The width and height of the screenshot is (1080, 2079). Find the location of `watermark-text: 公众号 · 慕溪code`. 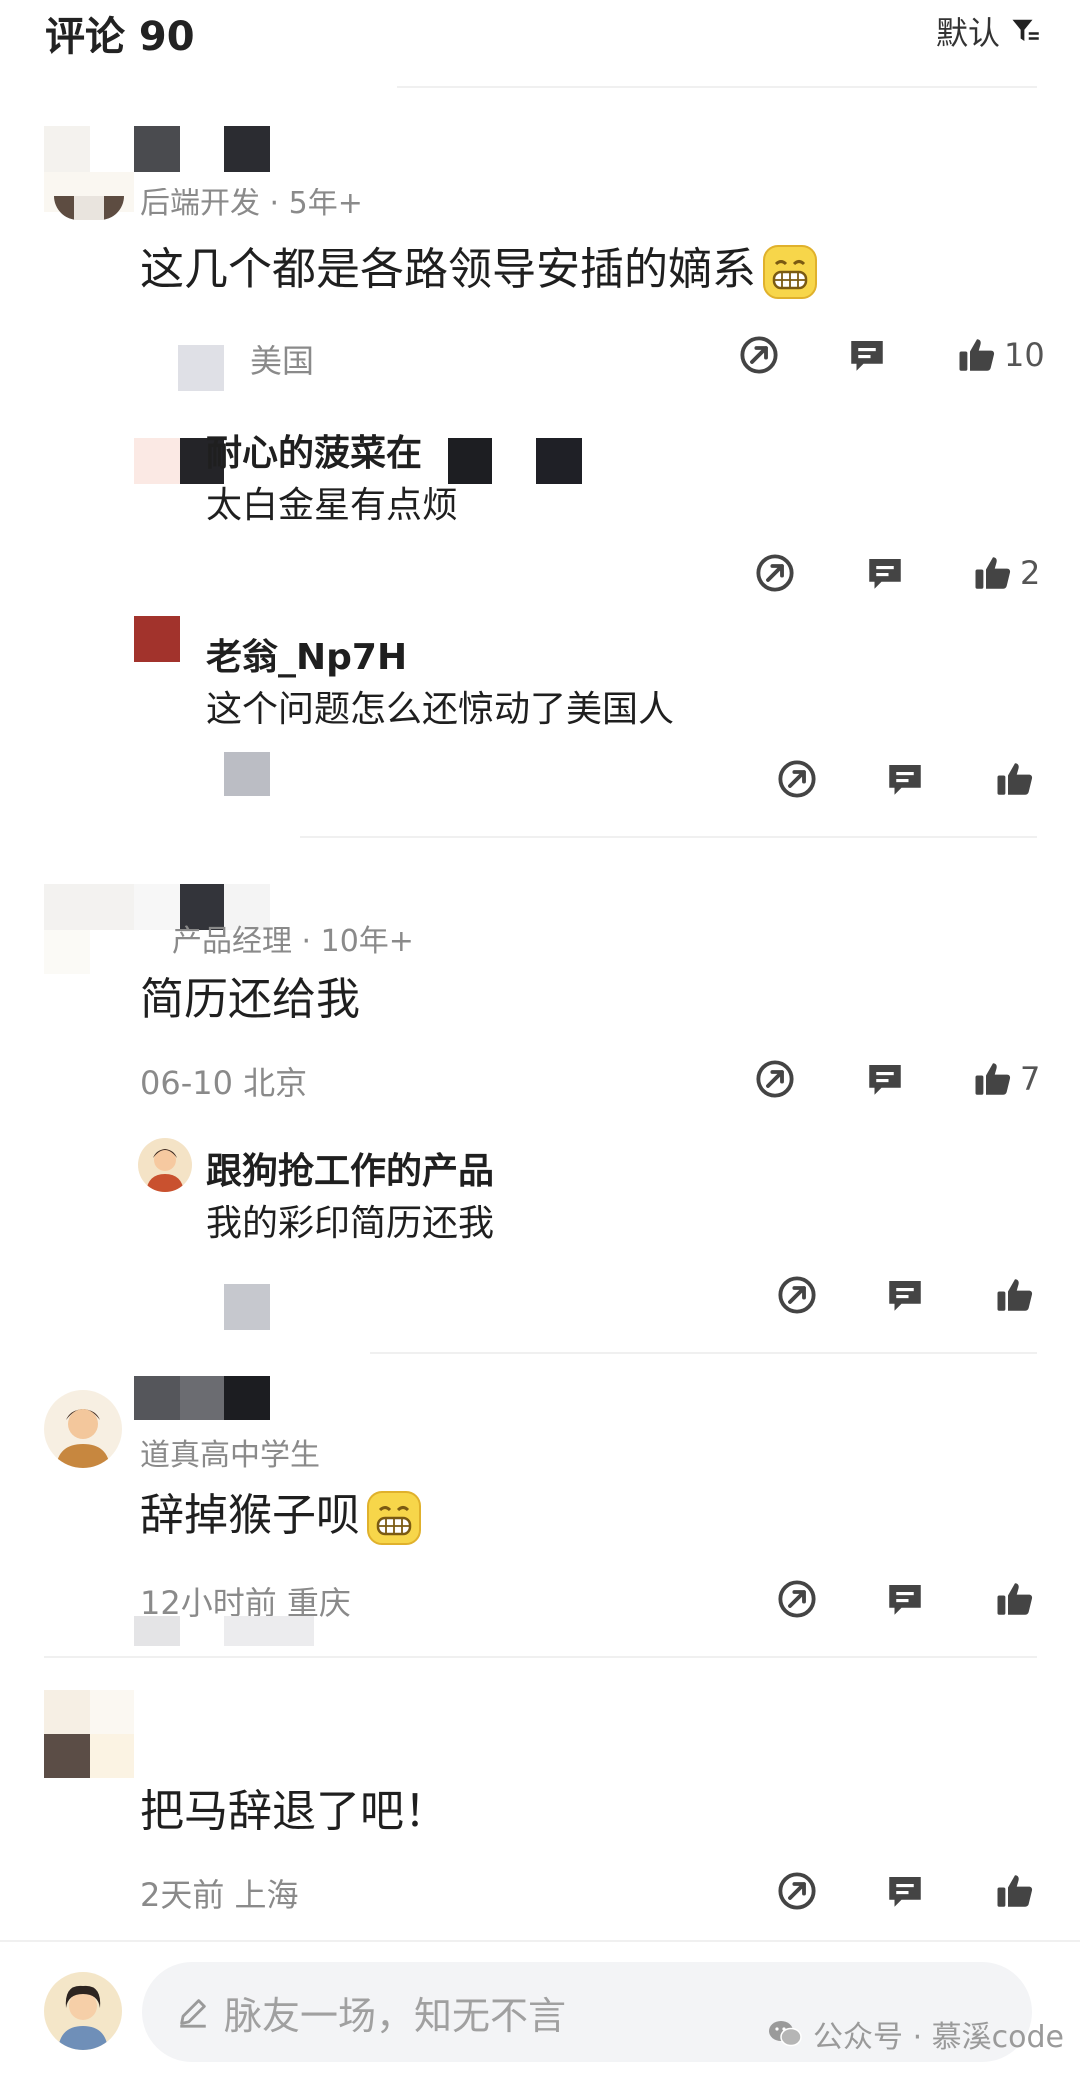

watermark-text: 公众号 · 慕溪code is located at coordinates (938, 2037).